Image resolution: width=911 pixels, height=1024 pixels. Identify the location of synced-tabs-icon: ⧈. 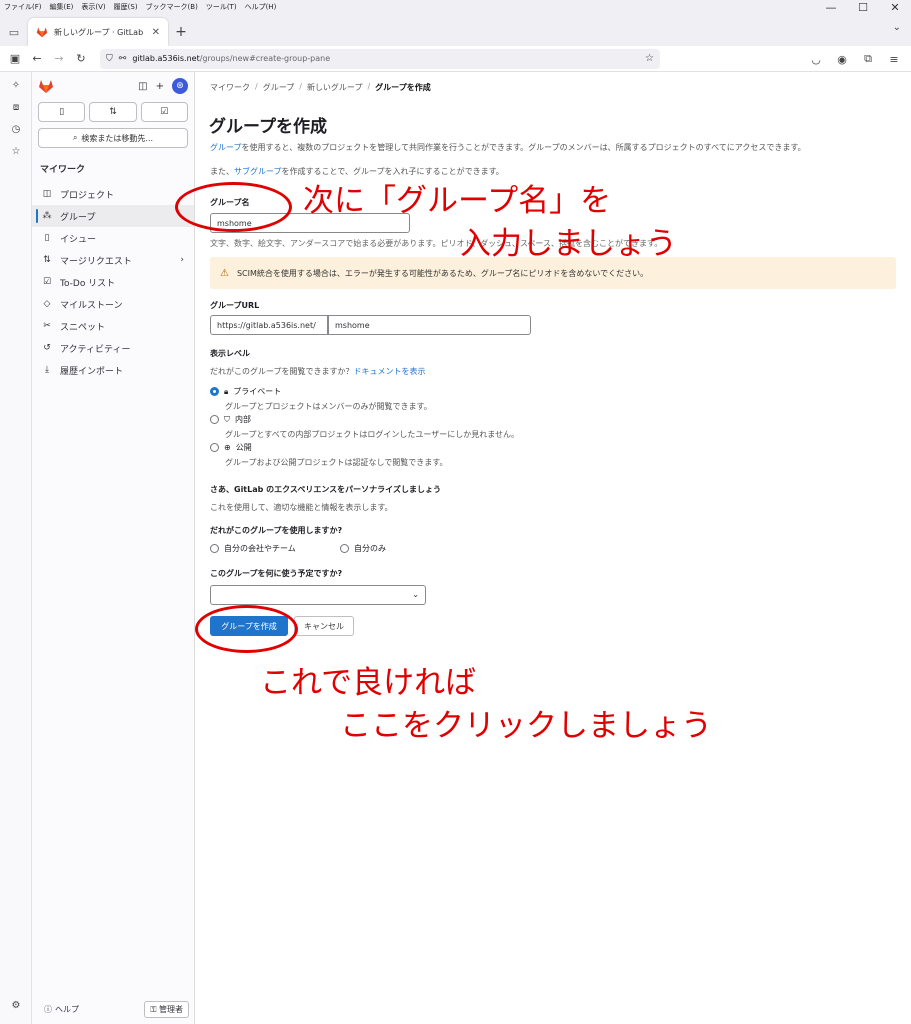
(16, 107).